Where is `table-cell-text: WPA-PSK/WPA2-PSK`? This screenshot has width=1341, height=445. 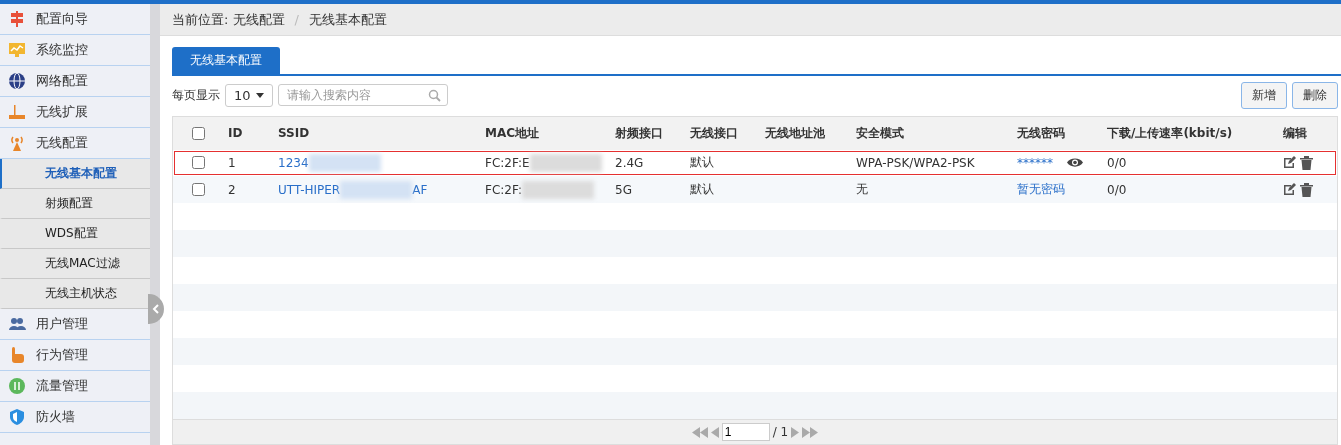
table-cell-text: WPA-PSK/WPA2-PSK is located at coordinates (916, 162).